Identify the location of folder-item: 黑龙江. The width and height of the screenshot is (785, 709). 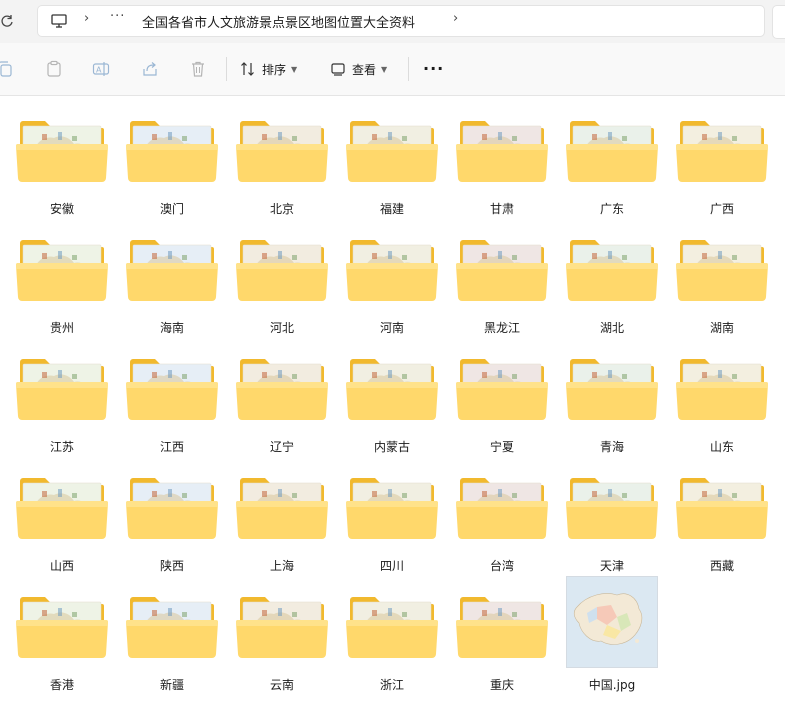
(502, 288).